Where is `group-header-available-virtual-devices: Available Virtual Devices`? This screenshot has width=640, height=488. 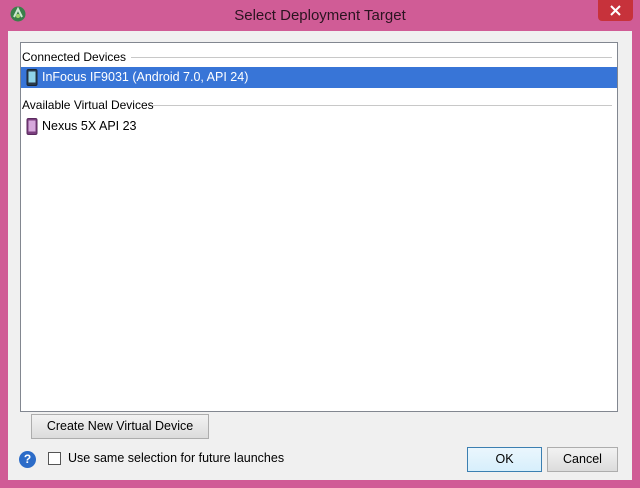 group-header-available-virtual-devices: Available Virtual Devices is located at coordinates (319, 105).